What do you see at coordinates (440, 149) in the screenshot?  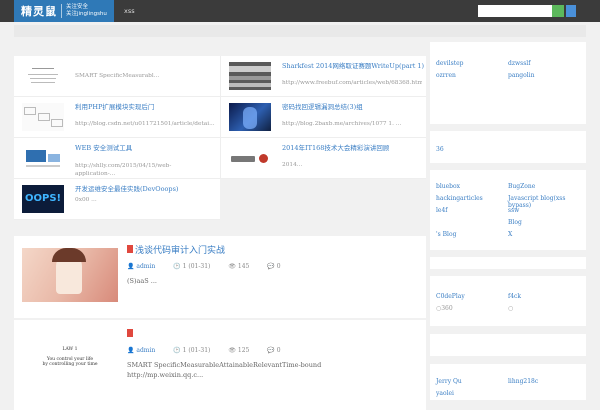 I see `count-text: 36` at bounding box center [440, 149].